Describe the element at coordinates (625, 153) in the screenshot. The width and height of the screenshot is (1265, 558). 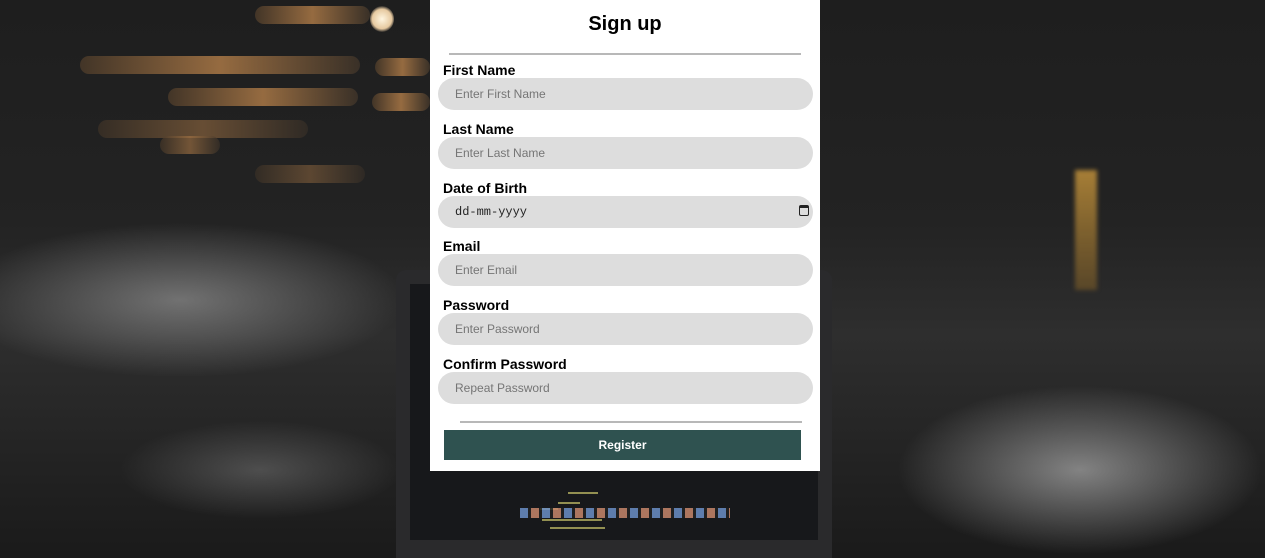
I see `last-name-input: Enter Last Name` at that location.